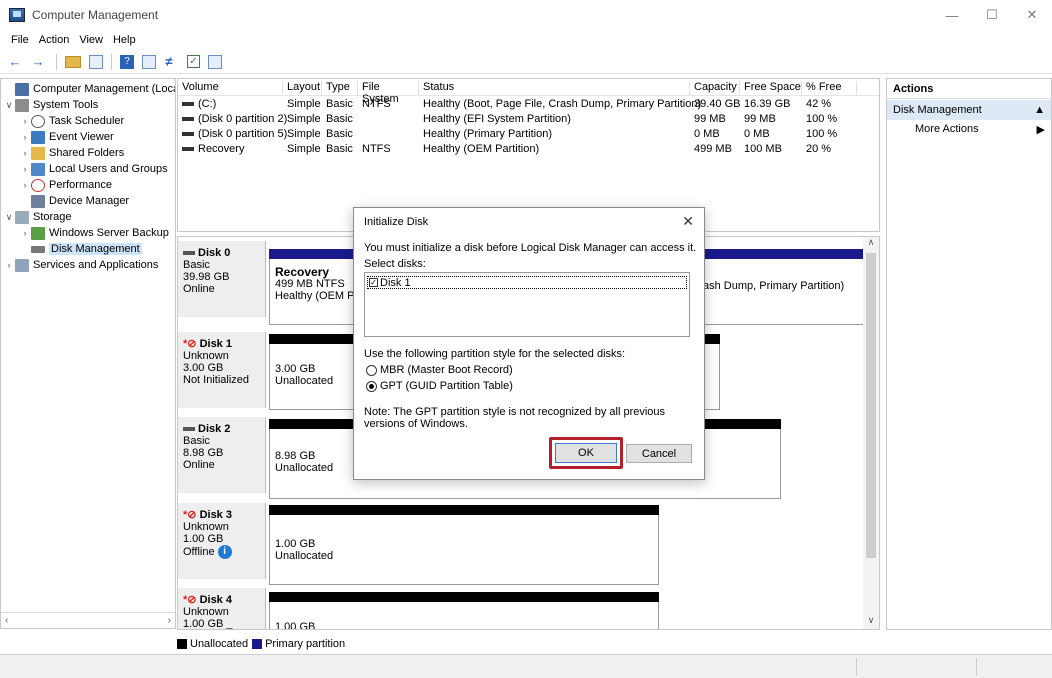 The width and height of the screenshot is (1052, 678). What do you see at coordinates (50, 105) in the screenshot?
I see `tree-item-system-tools: ∨ System Tools` at bounding box center [50, 105].